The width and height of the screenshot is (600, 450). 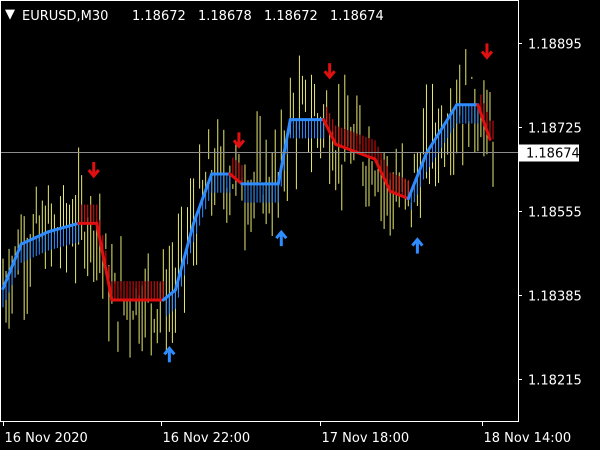 What do you see at coordinates (159, 16) in the screenshot?
I see `ohlc-open: 1.18672` at bounding box center [159, 16].